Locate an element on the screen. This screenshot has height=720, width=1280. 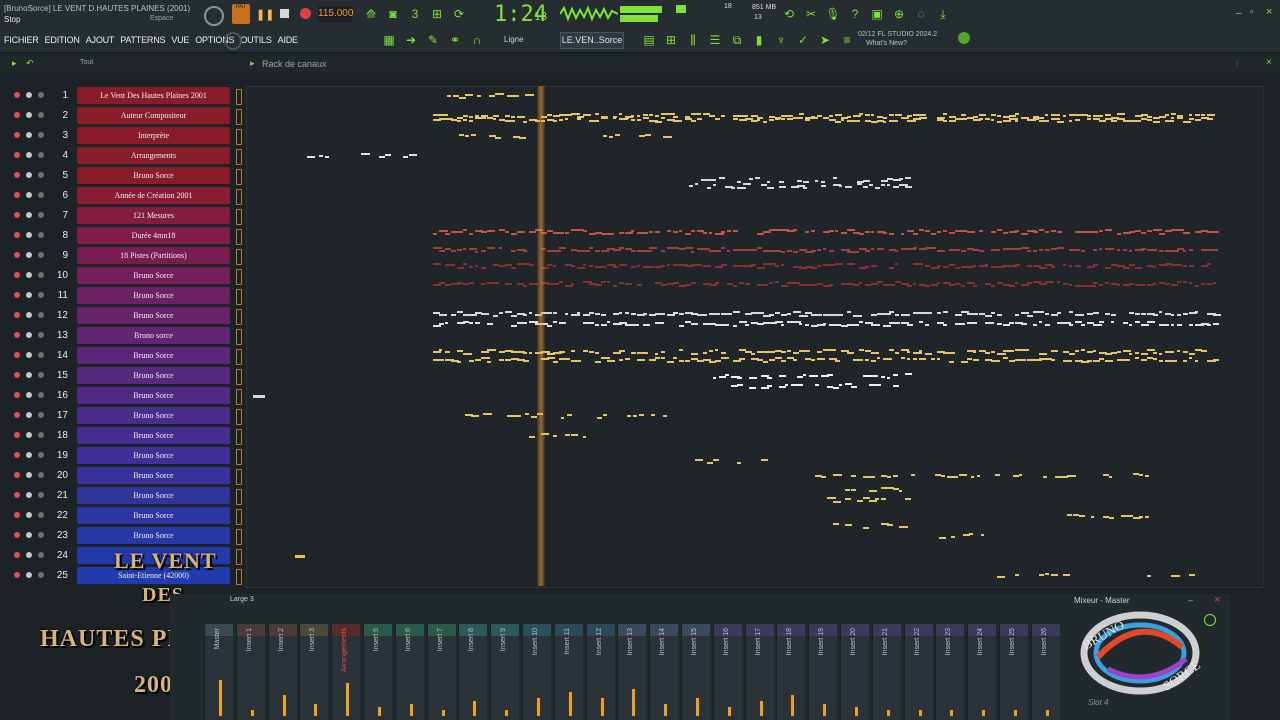
mixer-insert-strip: Insert 25 is located at coordinates (1013, 672).